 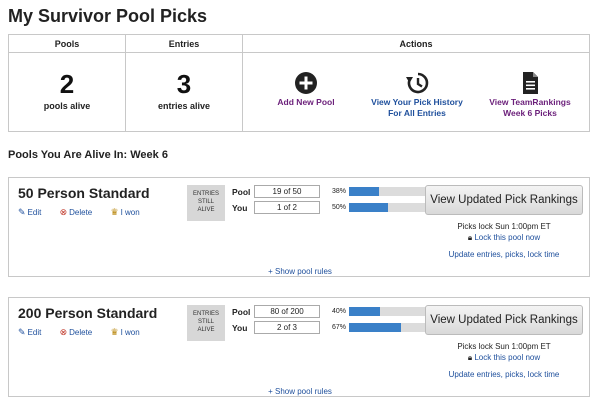 I want to click on teamrankings-link-line2: Week 6 Picks, so click(x=530, y=113).